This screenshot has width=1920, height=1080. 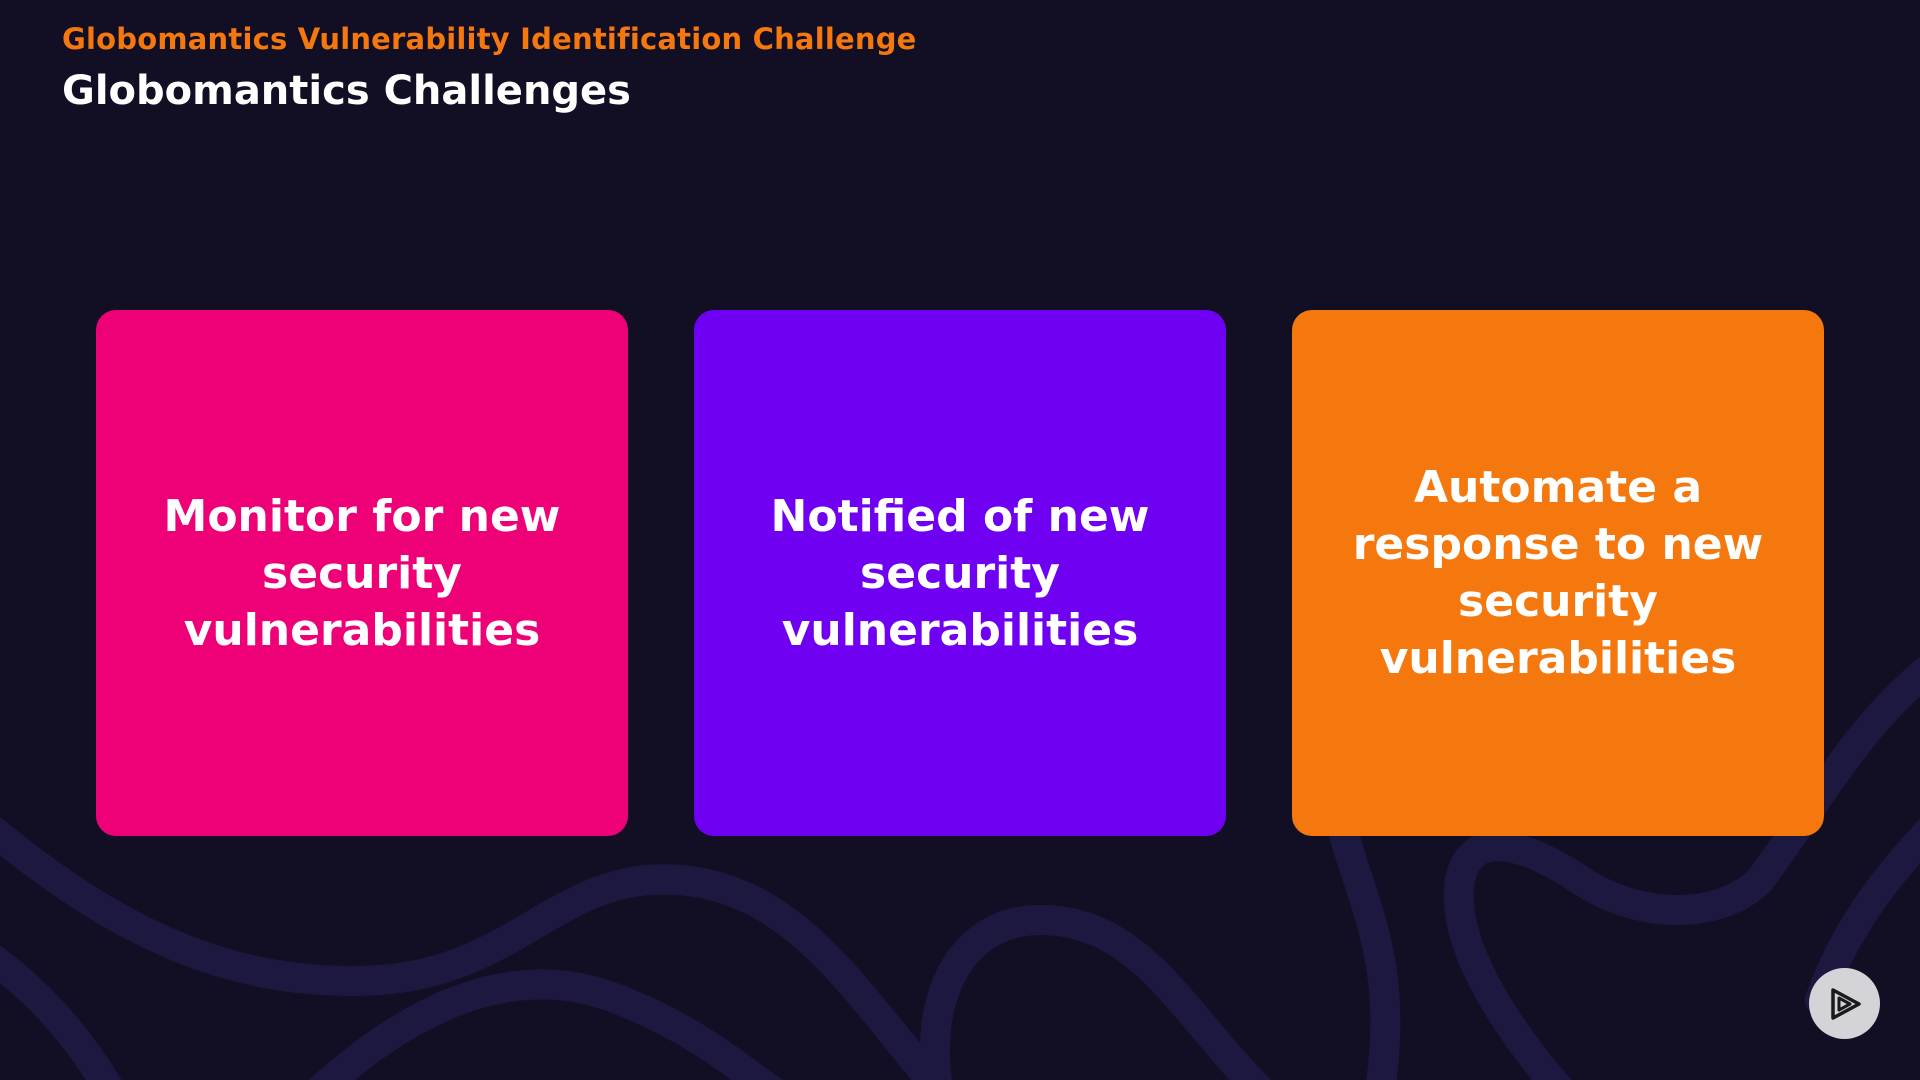 I want to click on player-logo-button, so click(x=1844, y=1003).